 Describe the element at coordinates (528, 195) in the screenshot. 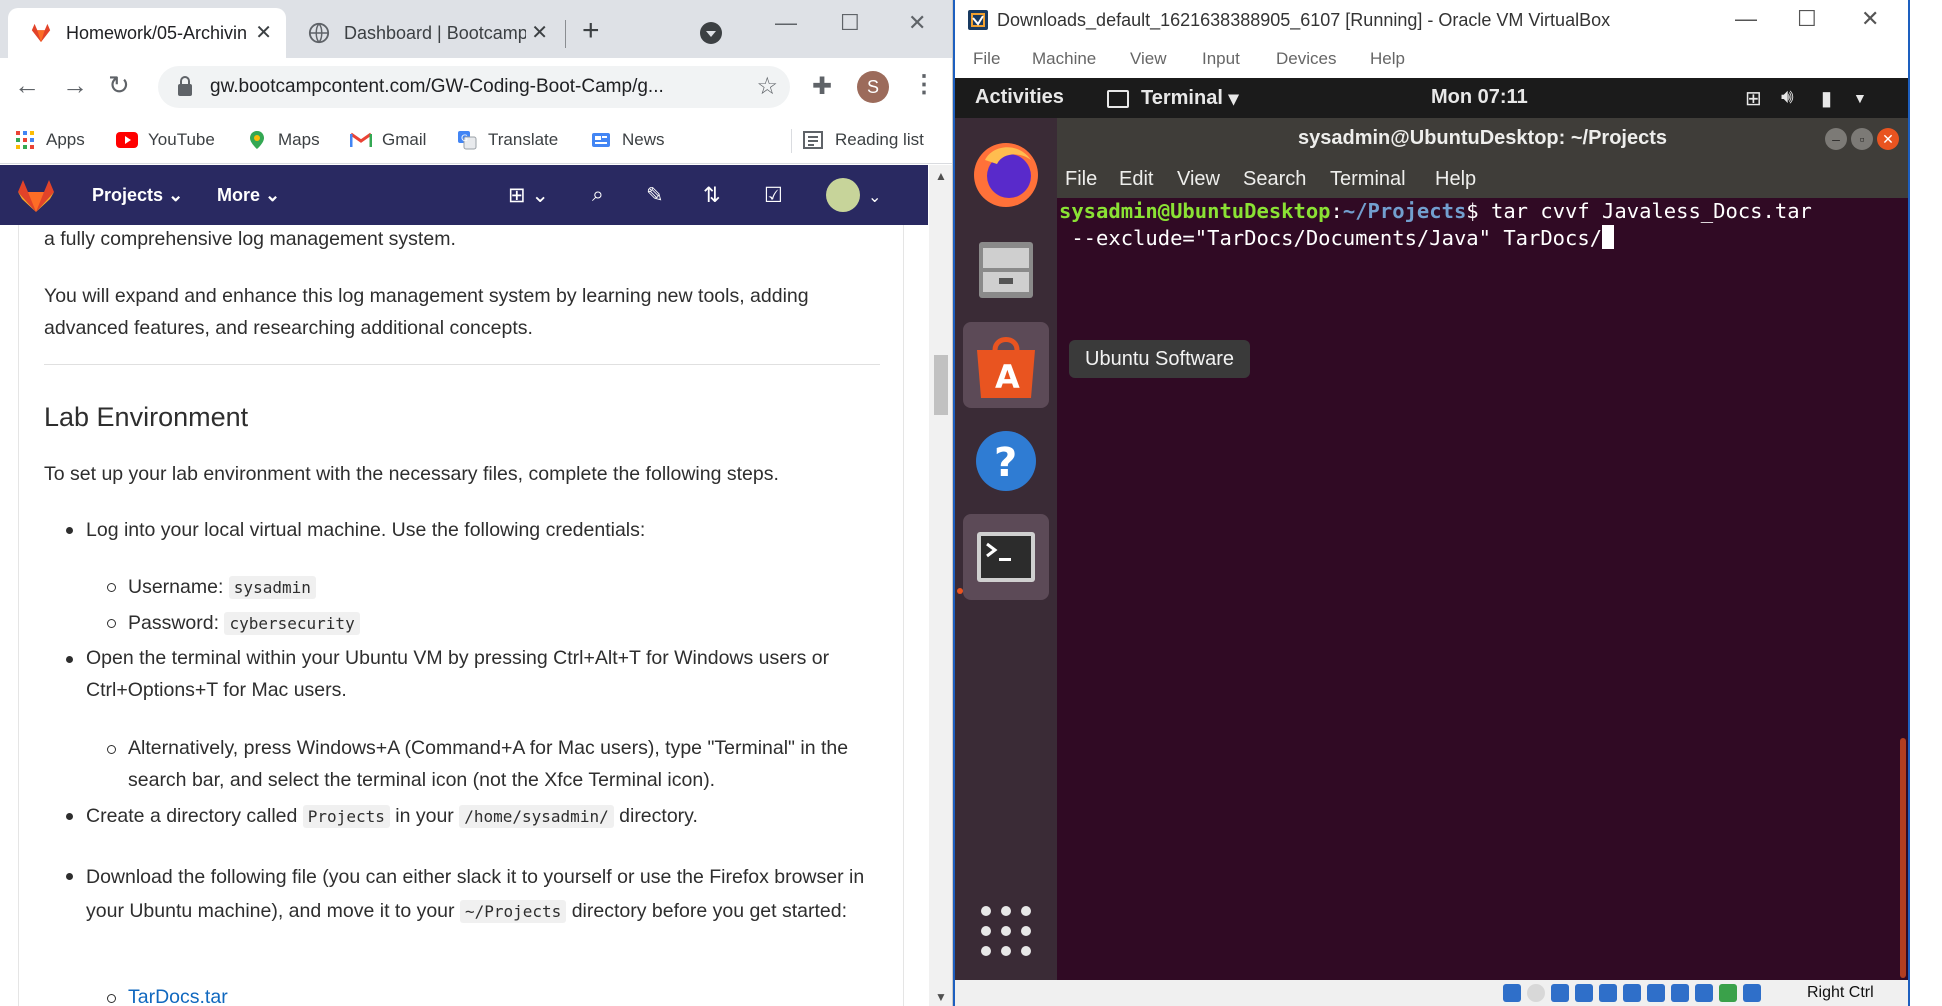

I see `new-item-plus-icon: ⊞ ⌄` at that location.